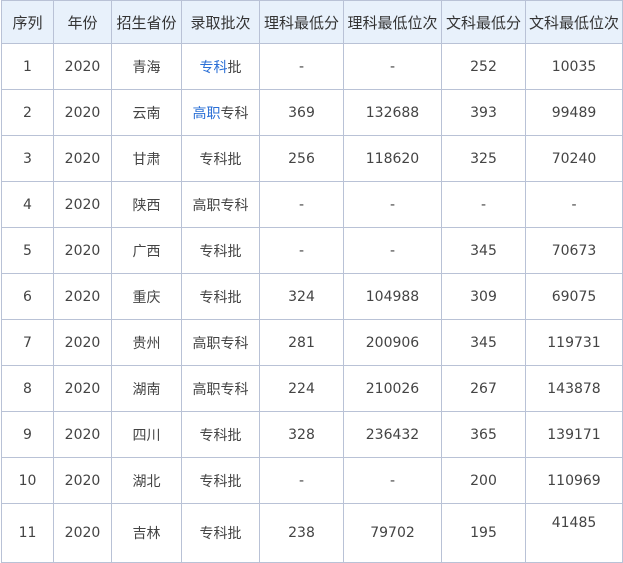 The image size is (623, 563). I want to click on cell-arts-score: 345, so click(483, 342).